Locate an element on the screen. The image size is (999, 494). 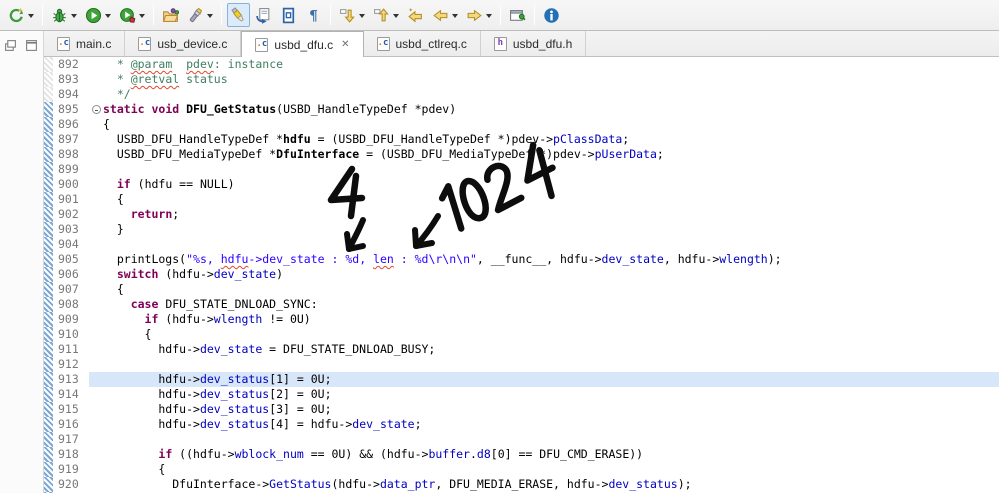
new-launch-button is located at coordinates (21, 15).